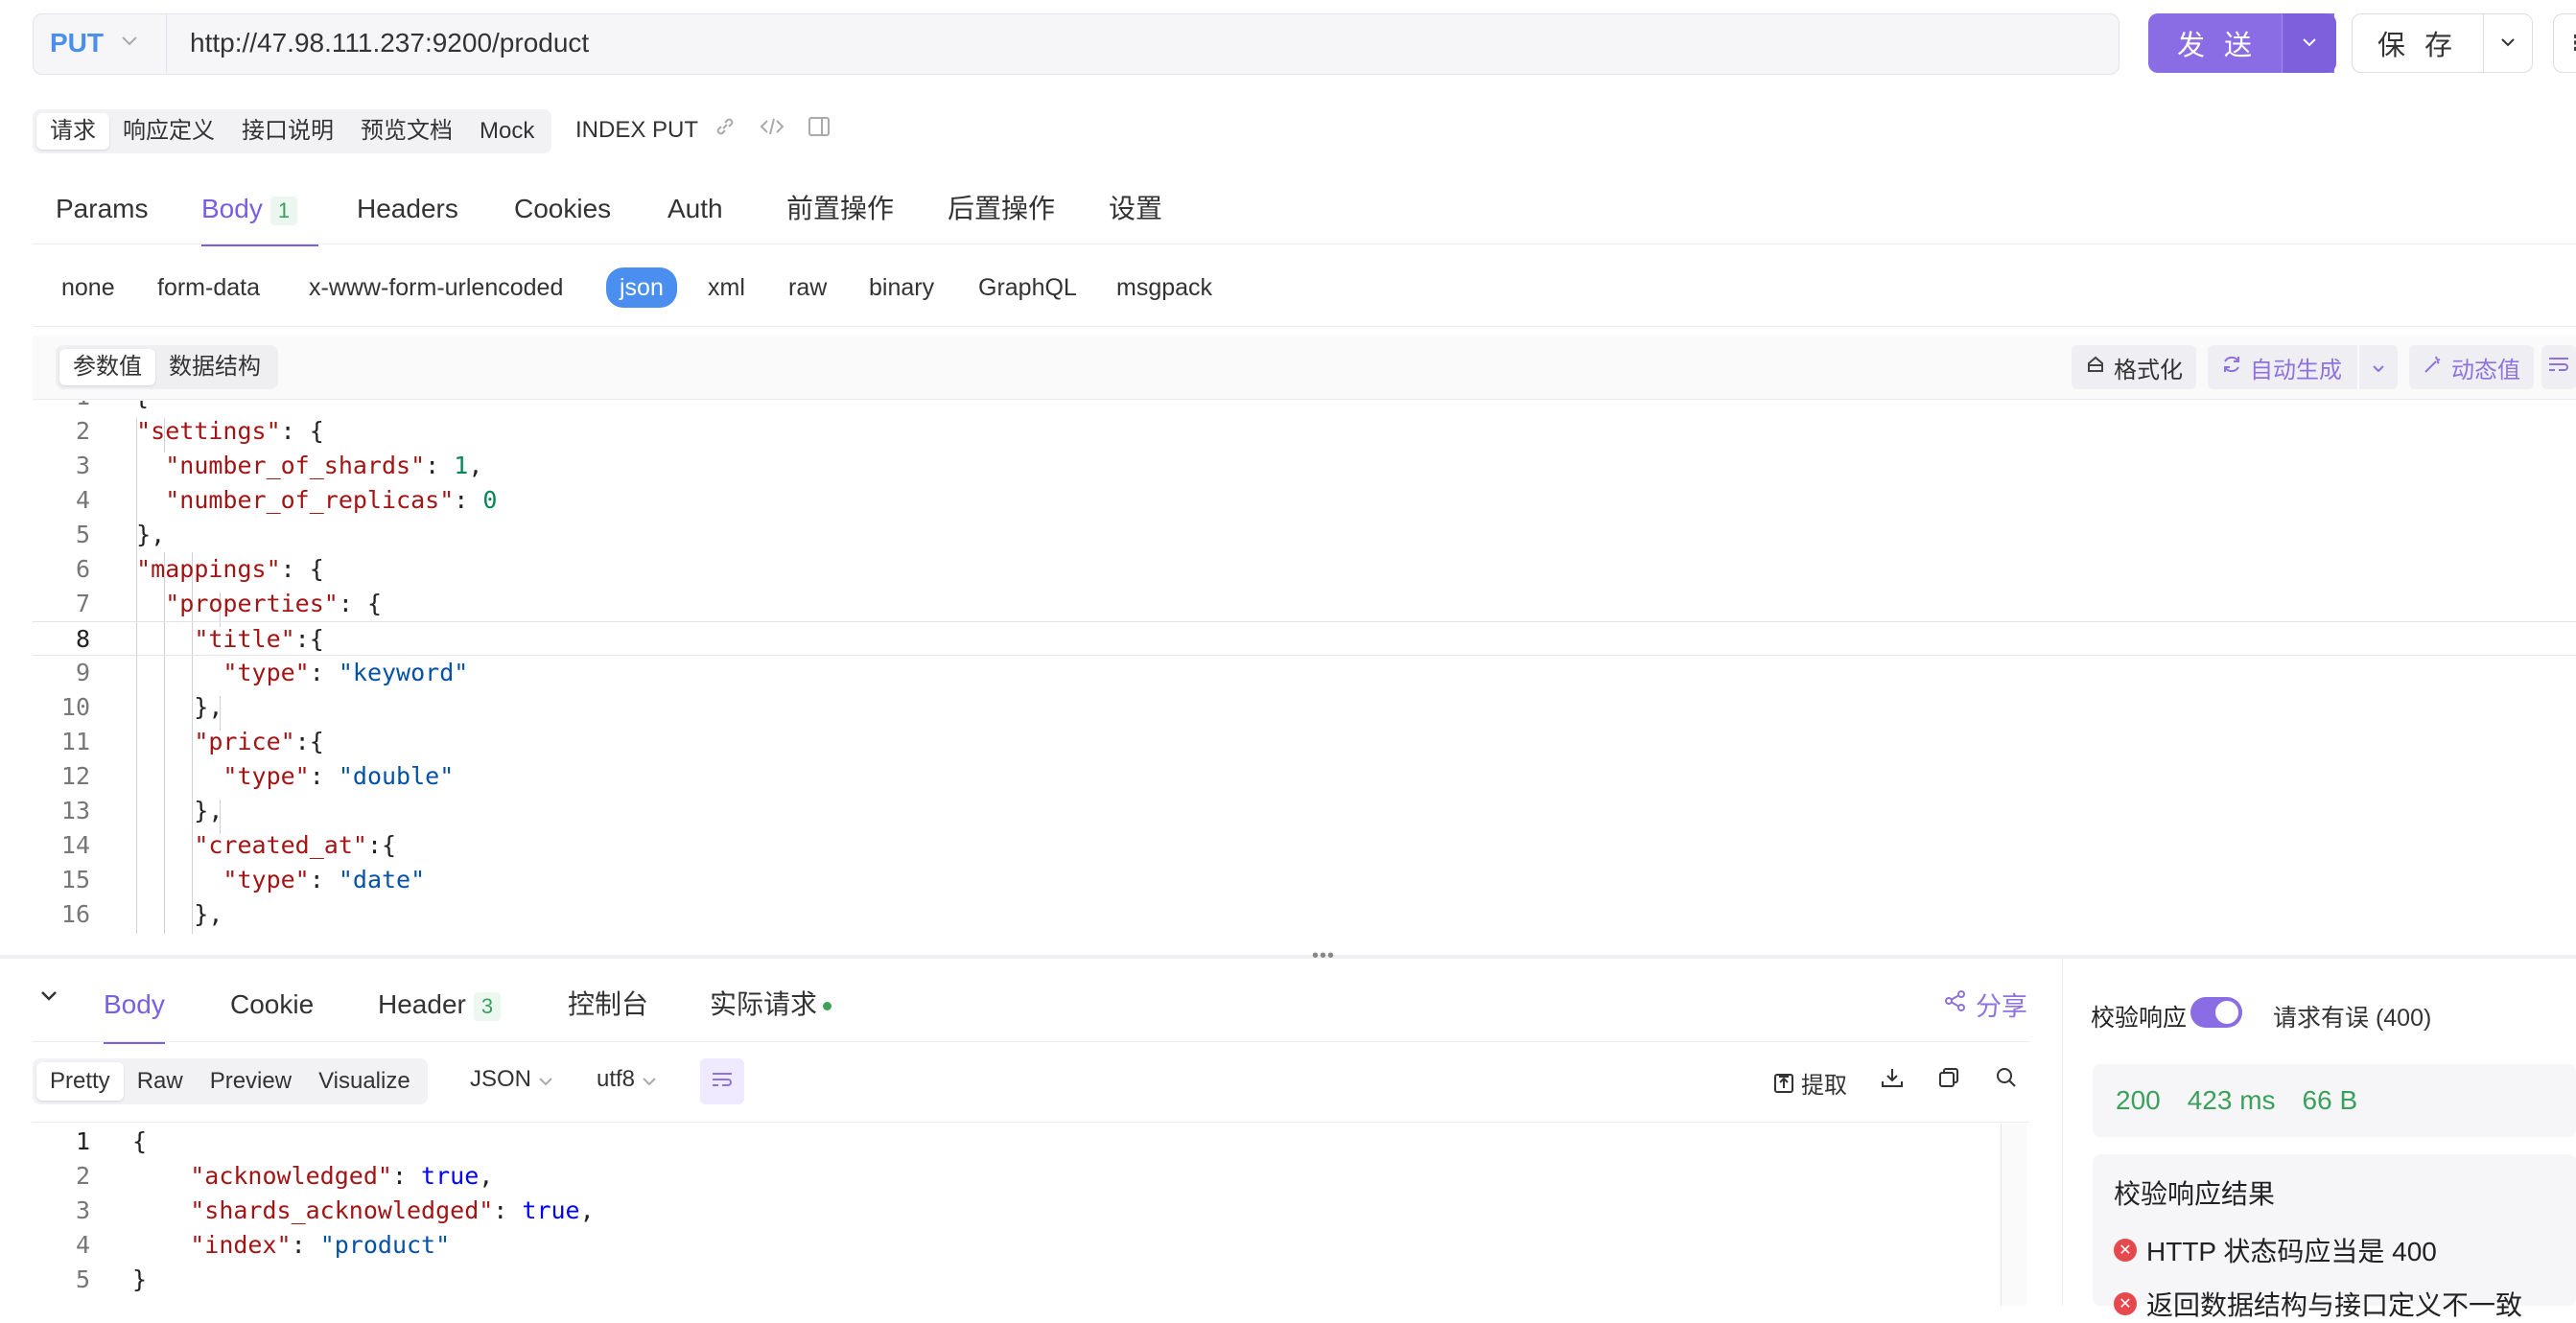 Image resolution: width=2576 pixels, height=1323 pixels. What do you see at coordinates (1001, 216) in the screenshot?
I see `tab-post-operations: 后置操作` at bounding box center [1001, 216].